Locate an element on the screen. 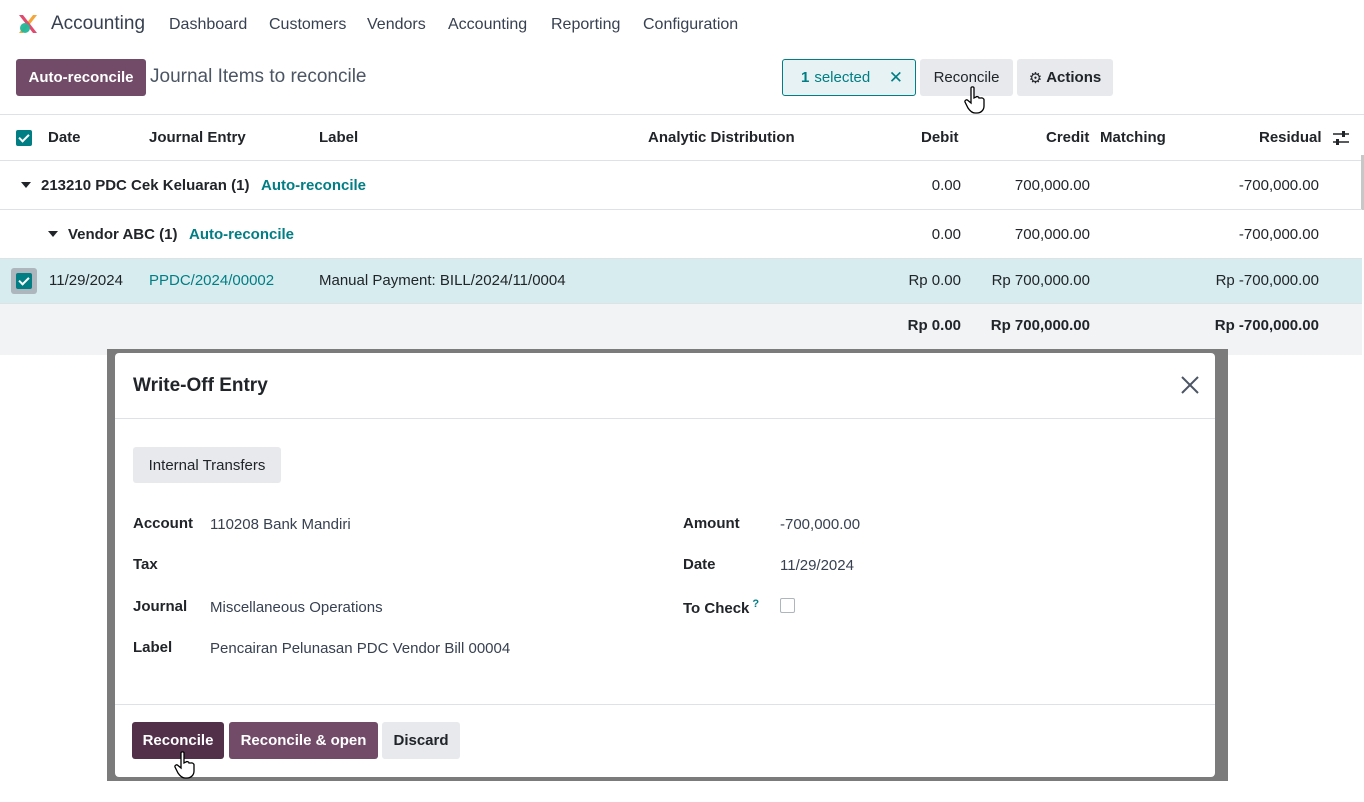  group-residual: -700,000.00 is located at coordinates (1278, 185).